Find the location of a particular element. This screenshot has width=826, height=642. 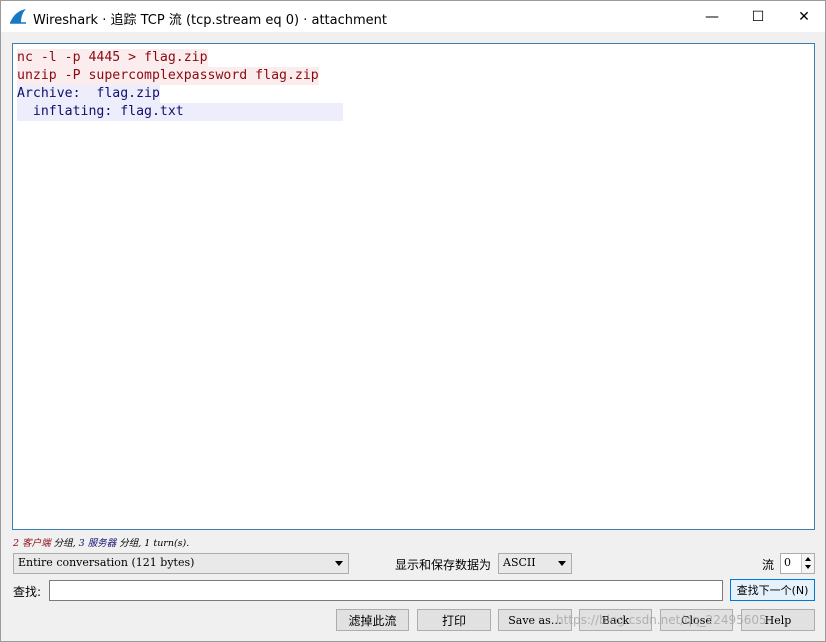

client-text: nc -l -p 4445 > flag.zip is located at coordinates (112, 58).